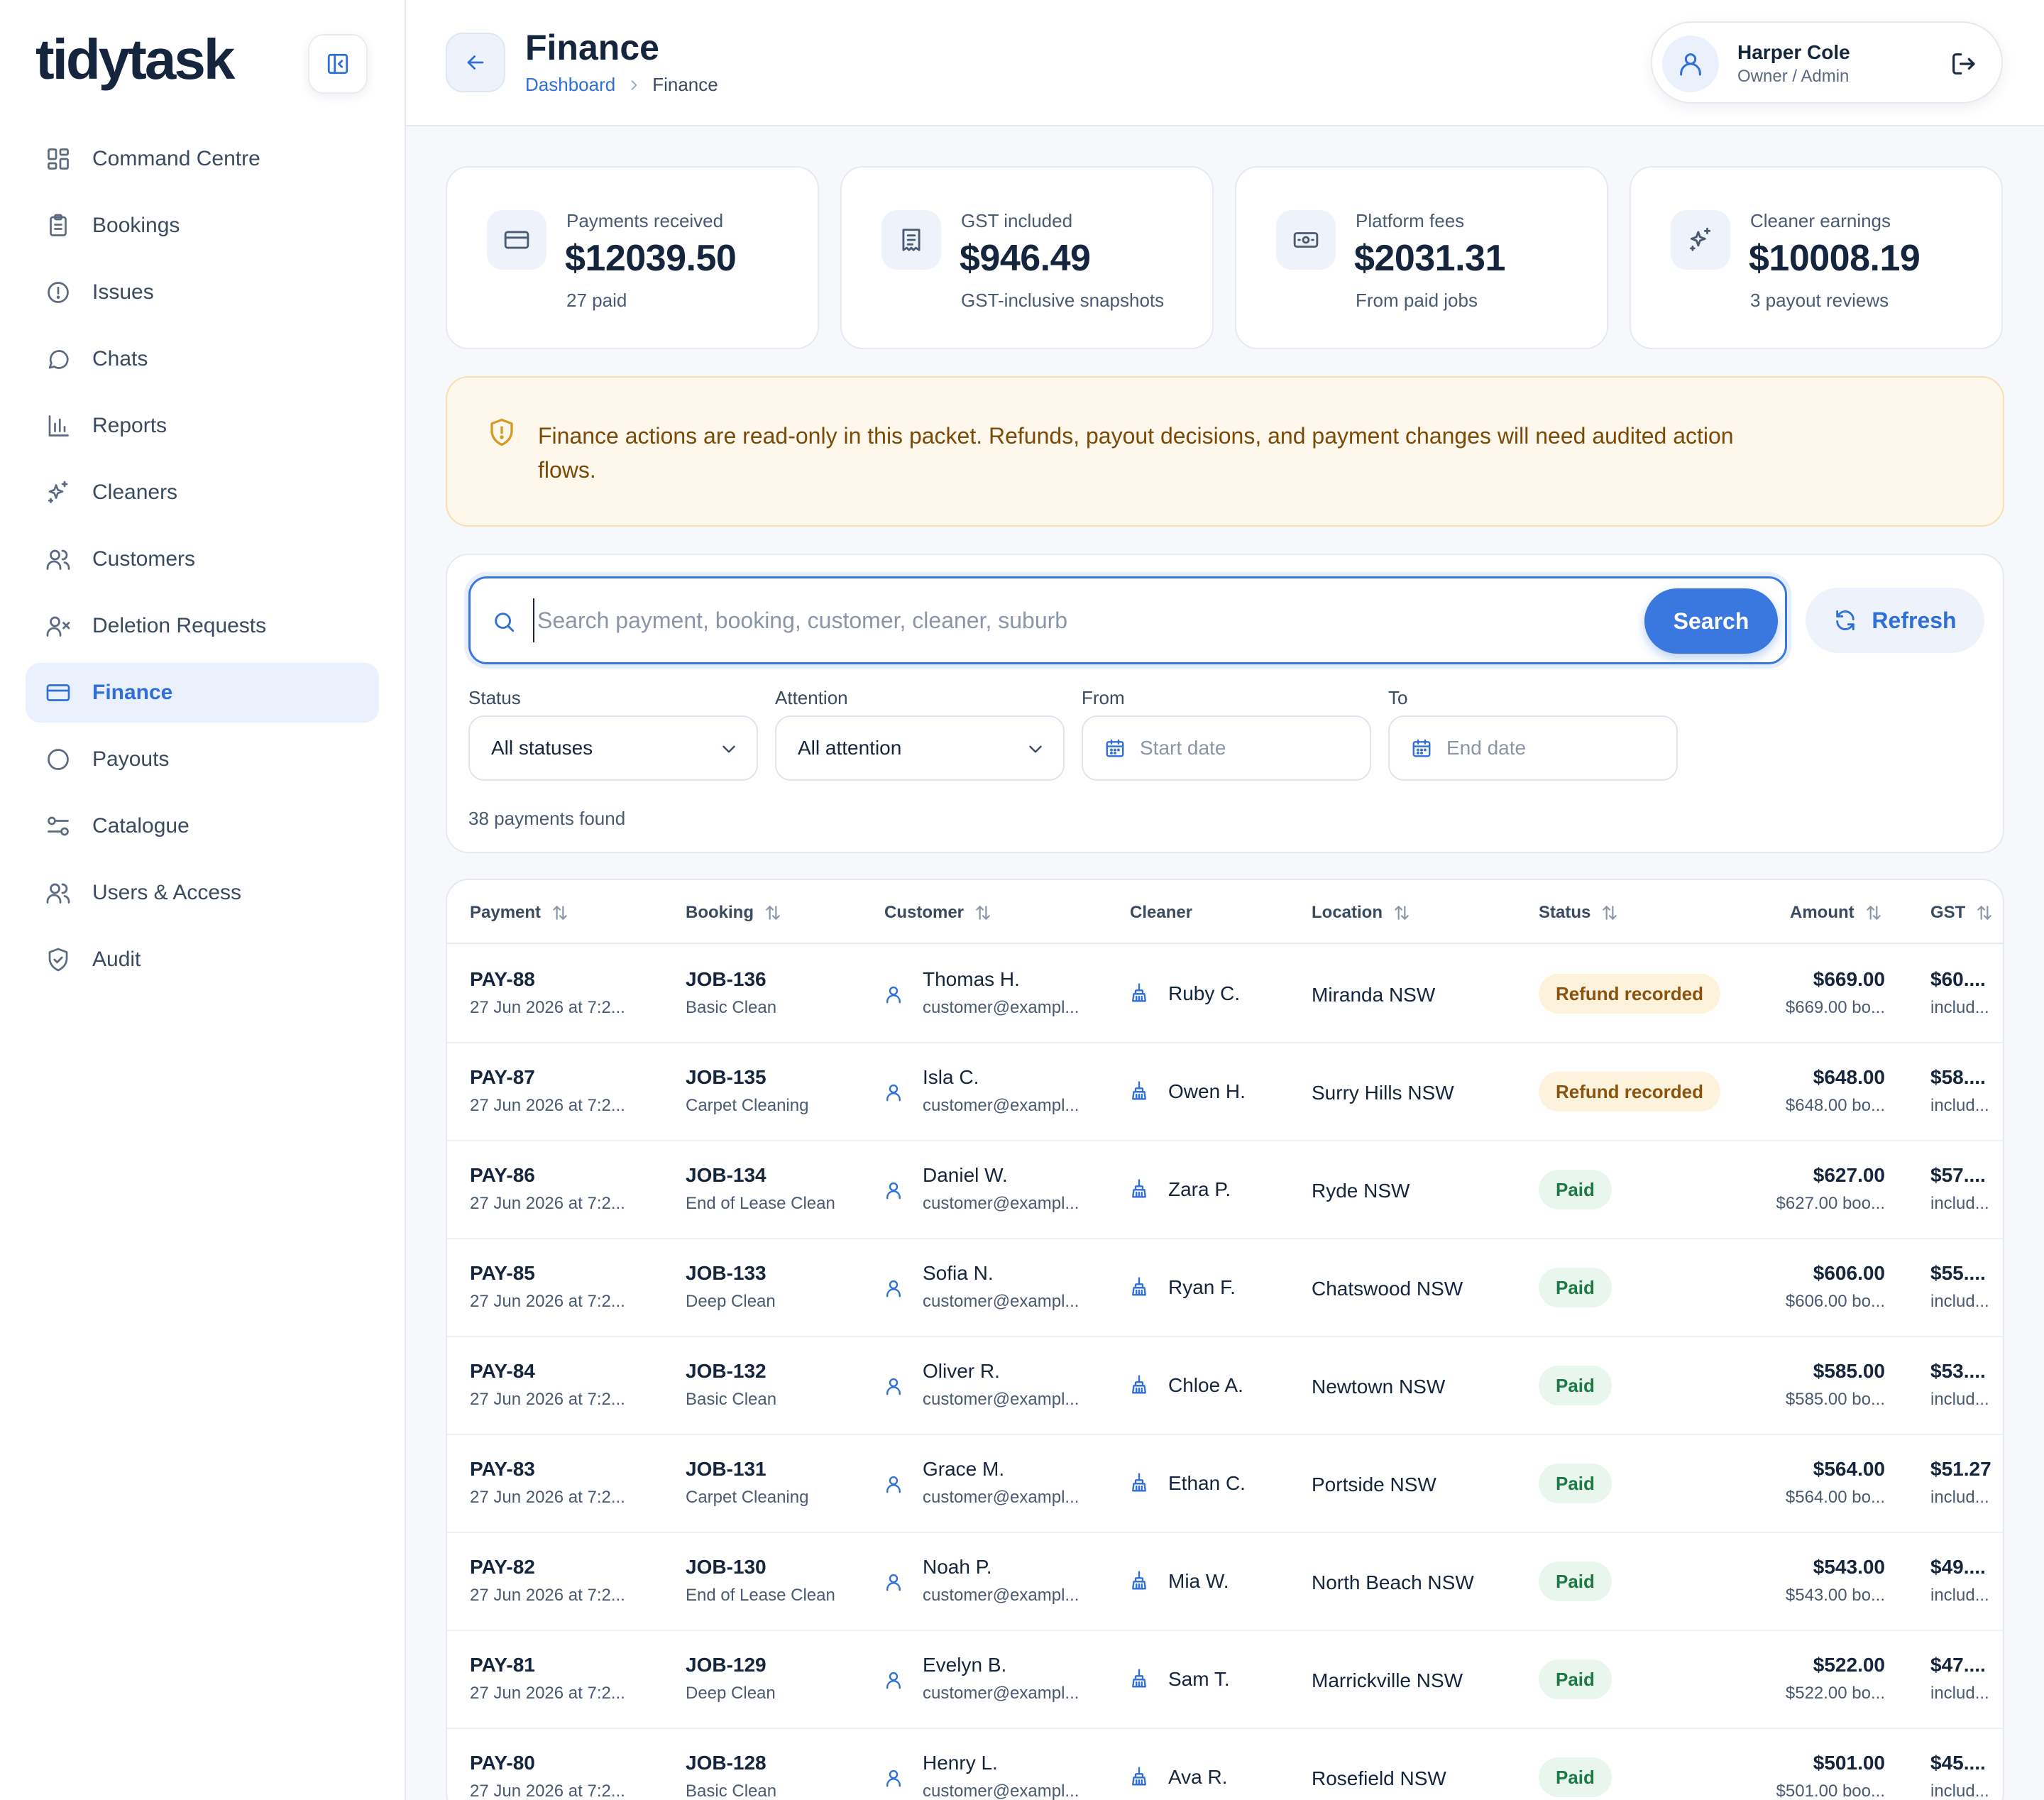  What do you see at coordinates (1226, 748) in the screenshot?
I see `start-date-input: Start date` at bounding box center [1226, 748].